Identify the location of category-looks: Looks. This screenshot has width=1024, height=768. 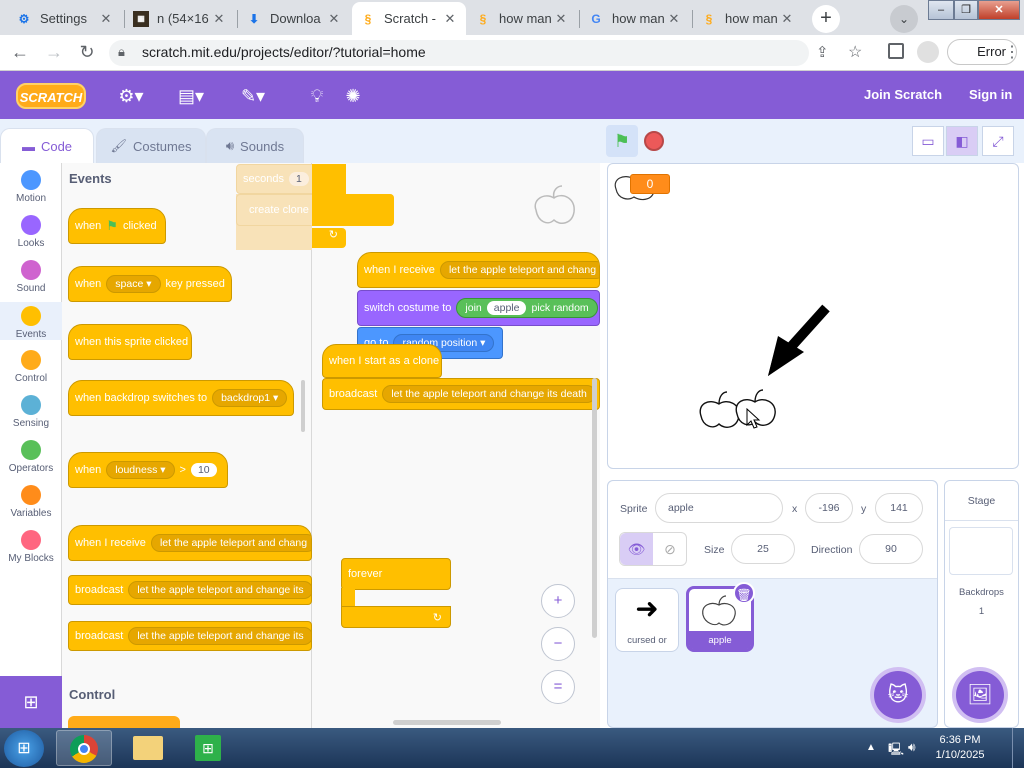
(31, 232).